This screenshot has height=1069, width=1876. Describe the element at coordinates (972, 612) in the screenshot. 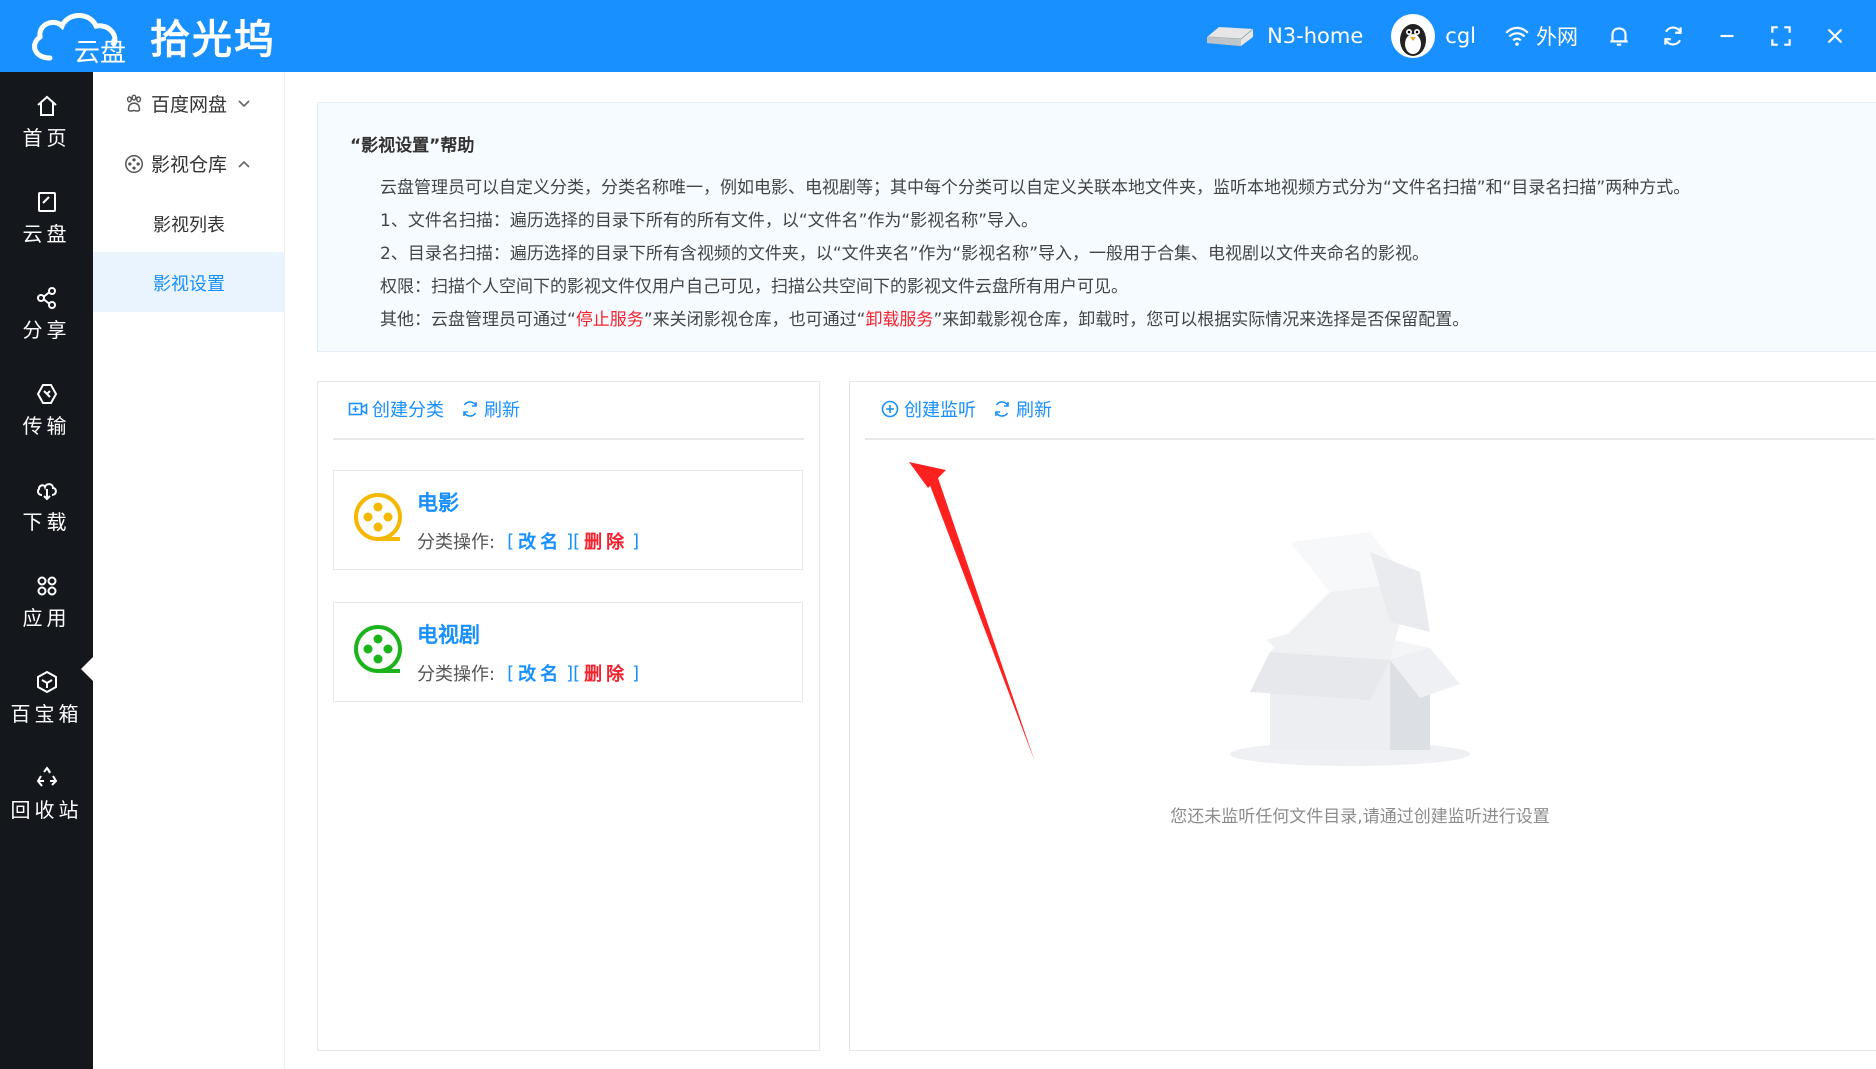

I see `red-annotation-arrow` at that location.